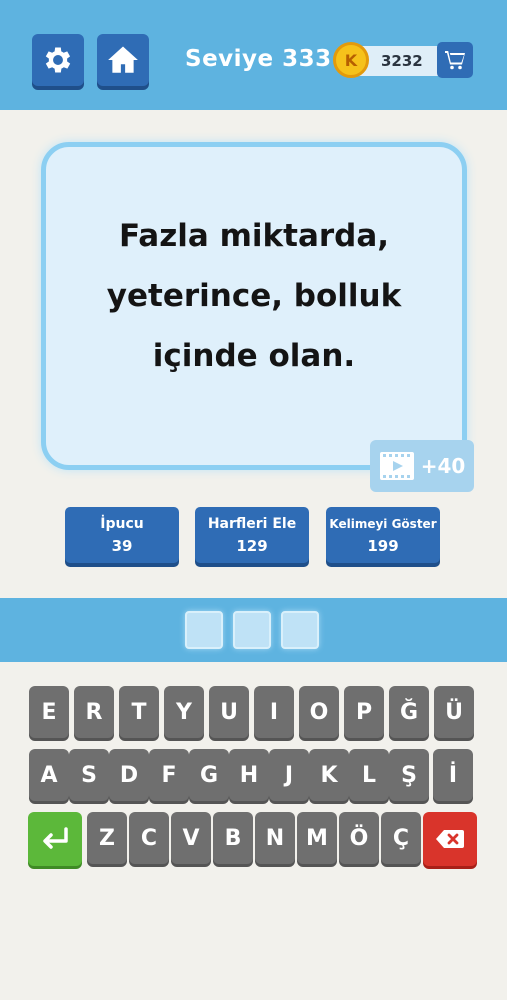  What do you see at coordinates (129, 775) in the screenshot?
I see `key-d: D` at bounding box center [129, 775].